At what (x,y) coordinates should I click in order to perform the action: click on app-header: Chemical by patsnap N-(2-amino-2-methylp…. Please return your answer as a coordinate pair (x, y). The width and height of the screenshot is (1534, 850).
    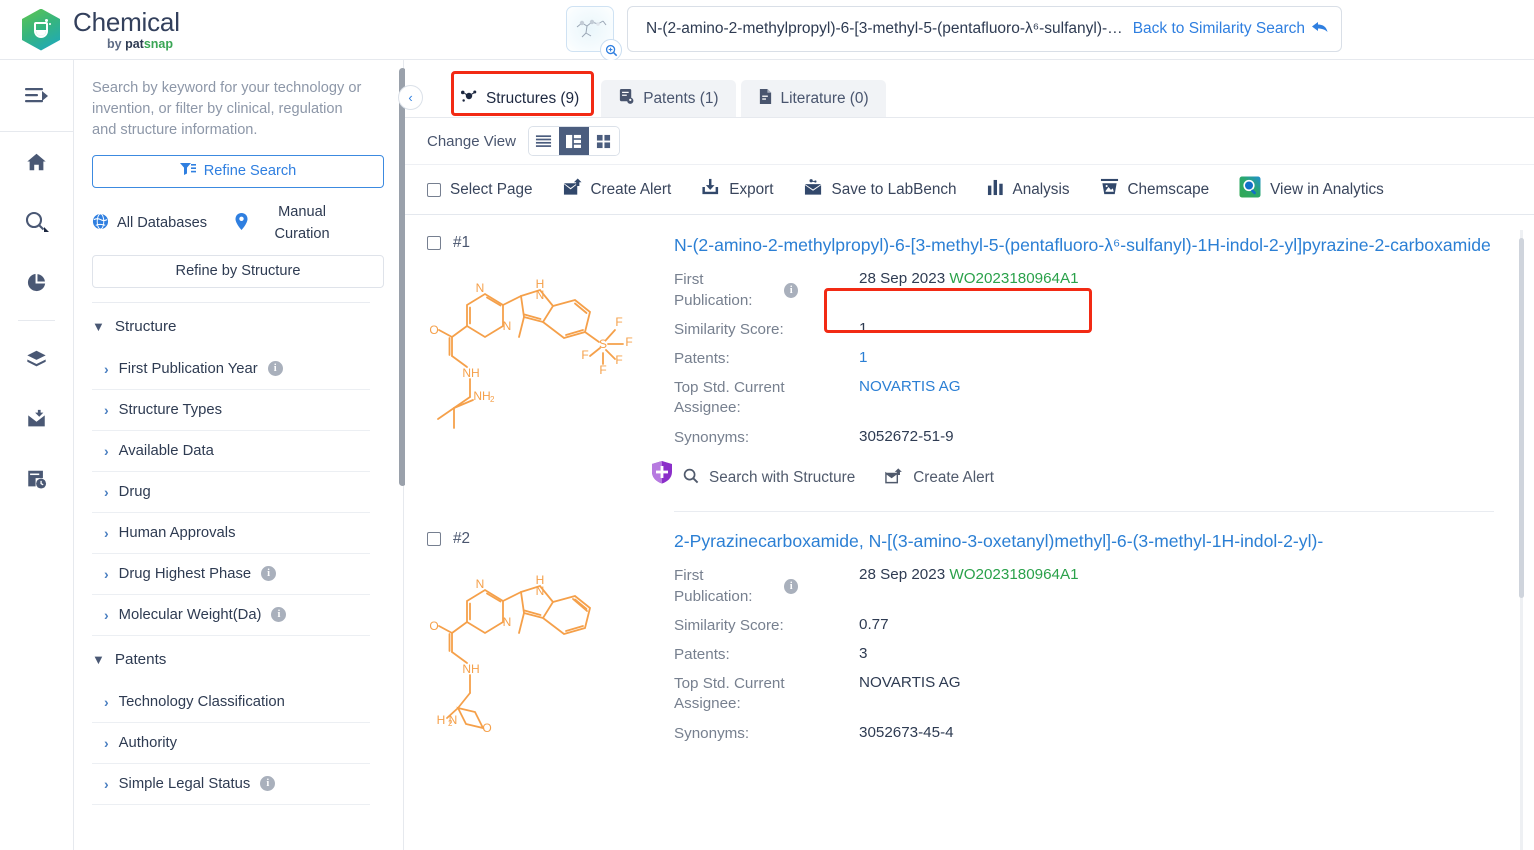
    Looking at the image, I should click on (767, 30).